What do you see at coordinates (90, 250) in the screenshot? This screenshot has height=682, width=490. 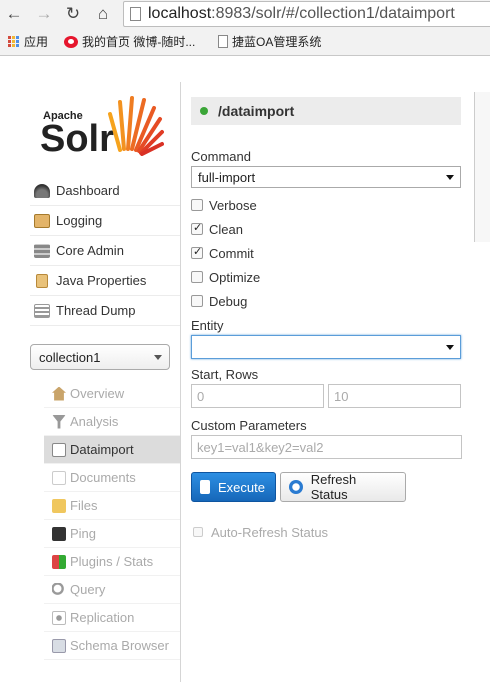 I see `nav-label: Core Admin` at bounding box center [90, 250].